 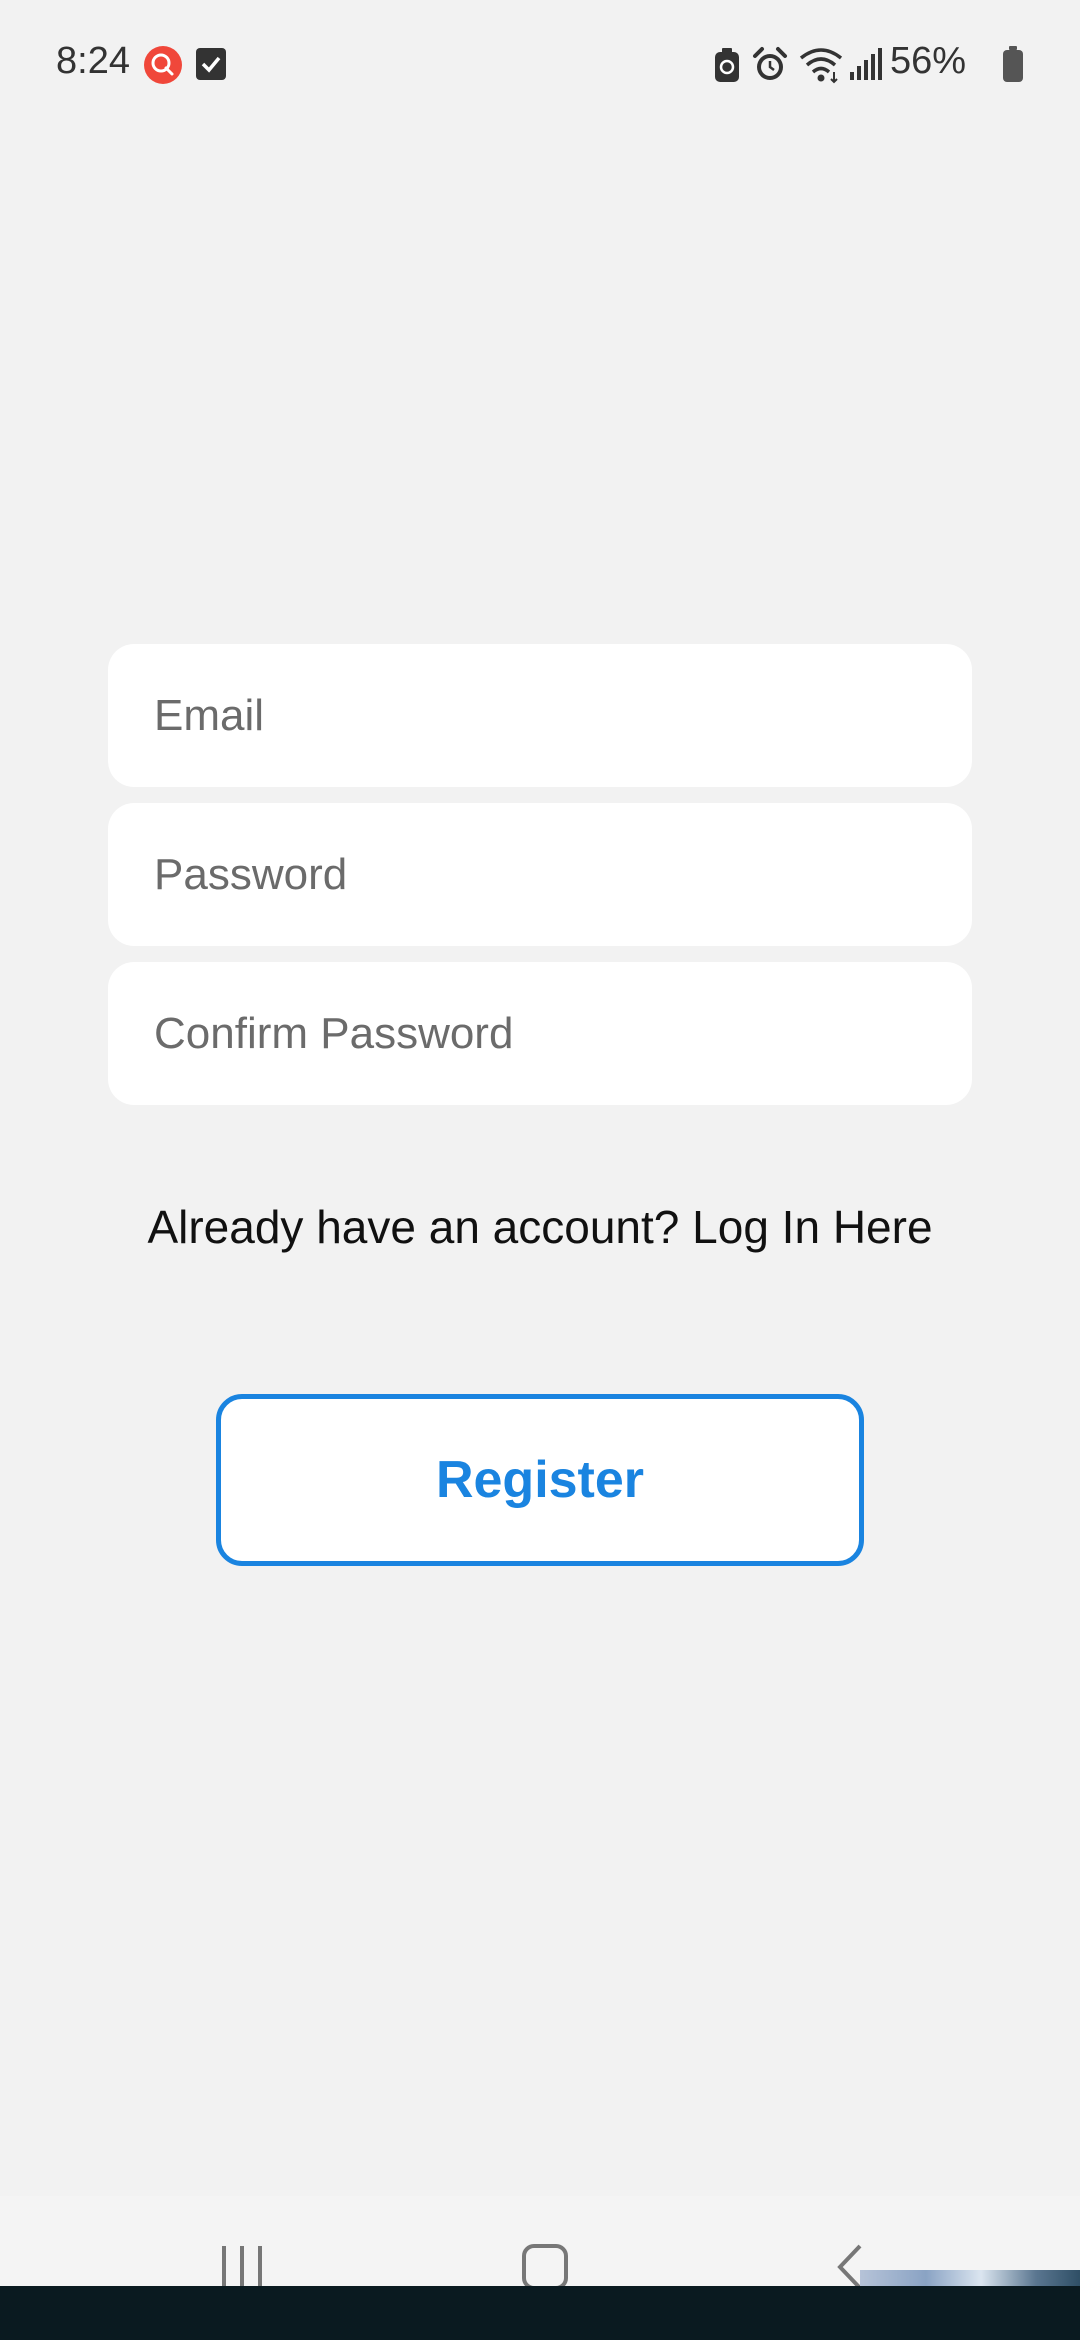 I want to click on bottom-strip, so click(x=540, y=2313).